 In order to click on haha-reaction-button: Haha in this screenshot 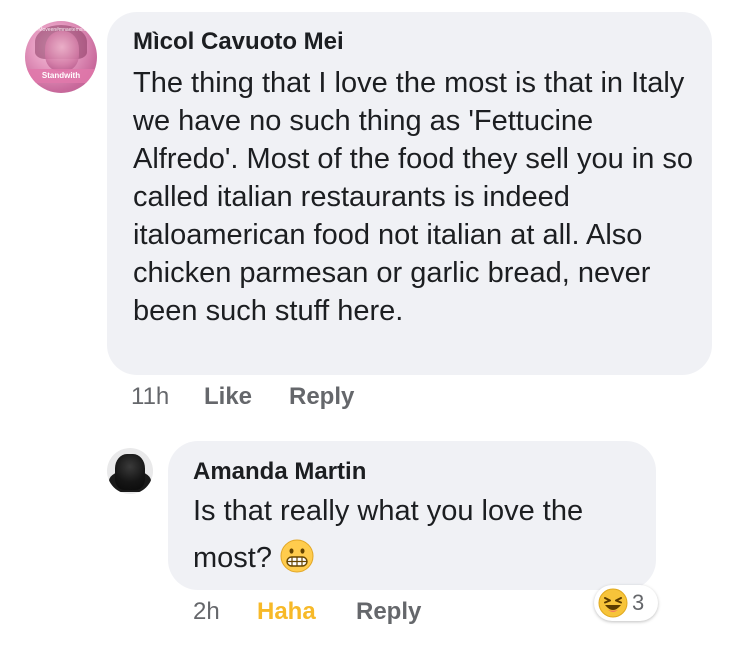, I will do `click(286, 612)`.